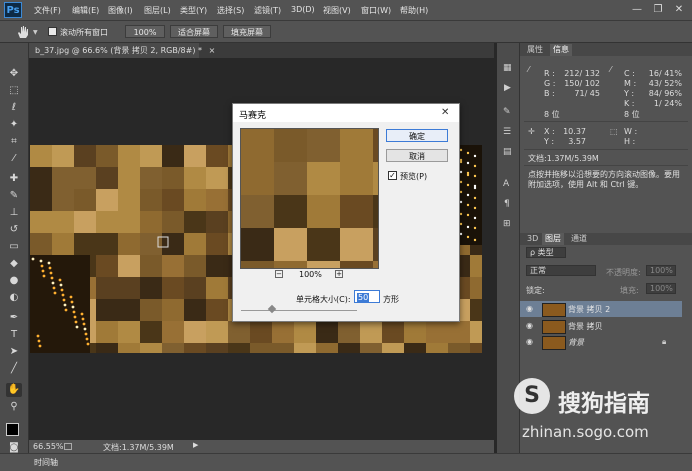  I want to click on tool-presets-icon: ⊞, so click(507, 224).